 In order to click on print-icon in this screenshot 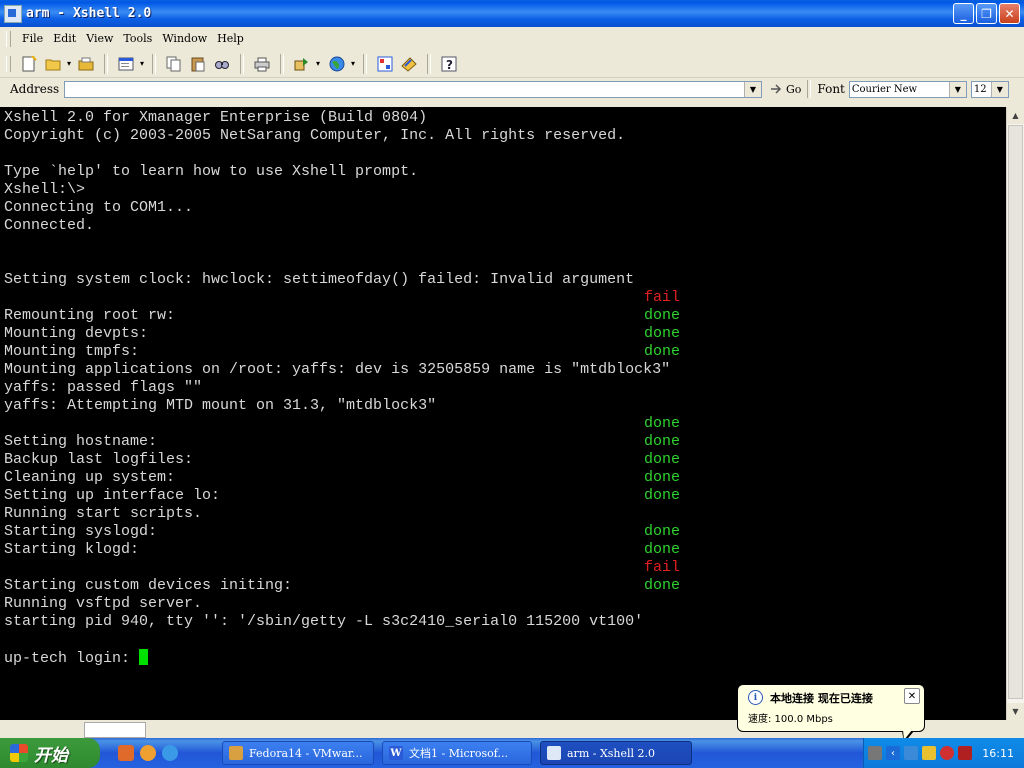, I will do `click(262, 64)`.